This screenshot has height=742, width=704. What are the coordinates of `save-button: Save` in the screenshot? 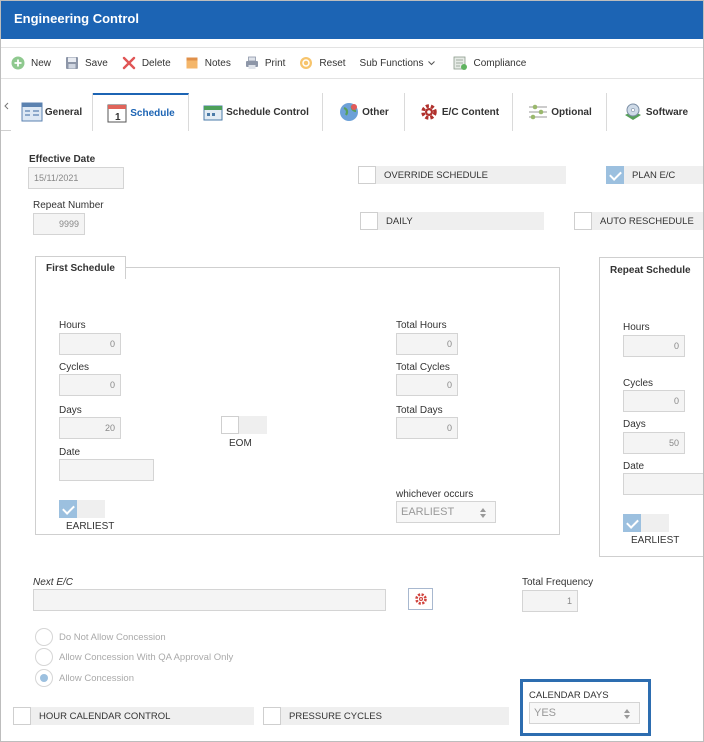 It's located at (86, 63).